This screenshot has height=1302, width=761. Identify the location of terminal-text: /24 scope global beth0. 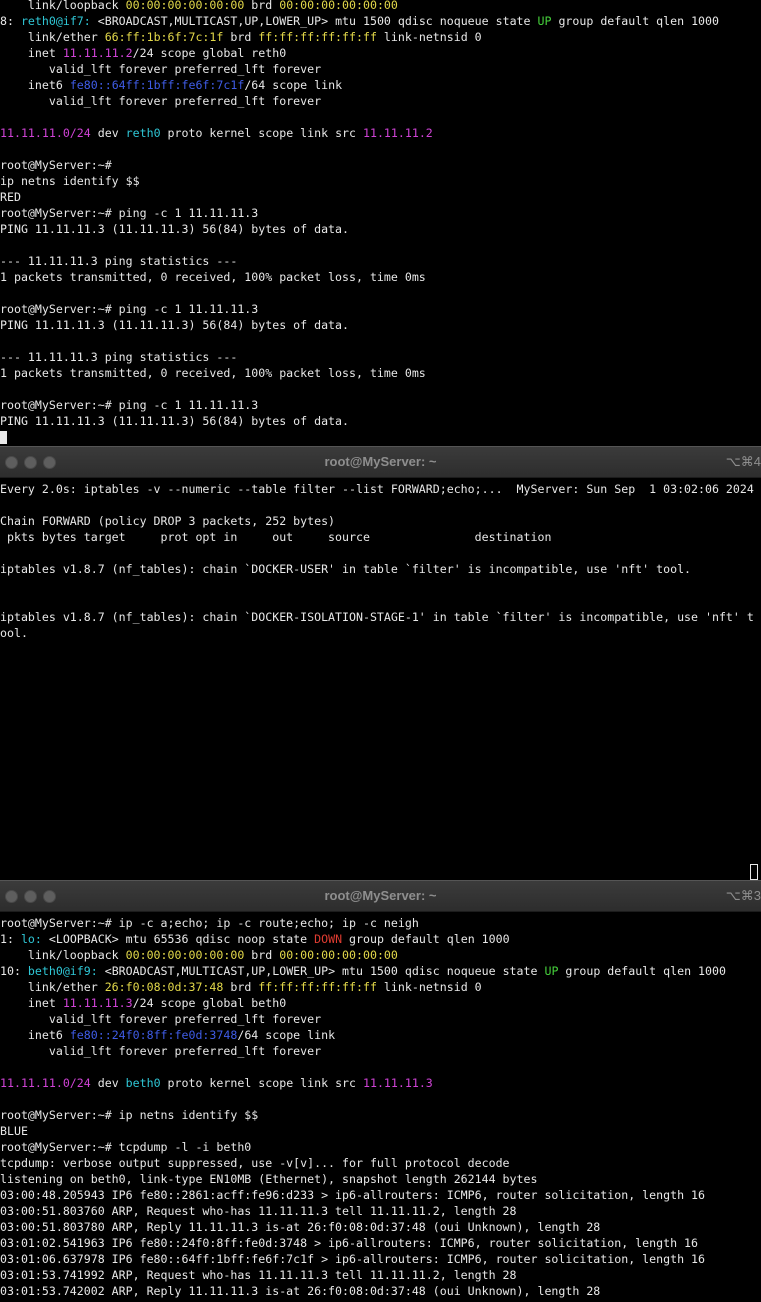
(209, 1003).